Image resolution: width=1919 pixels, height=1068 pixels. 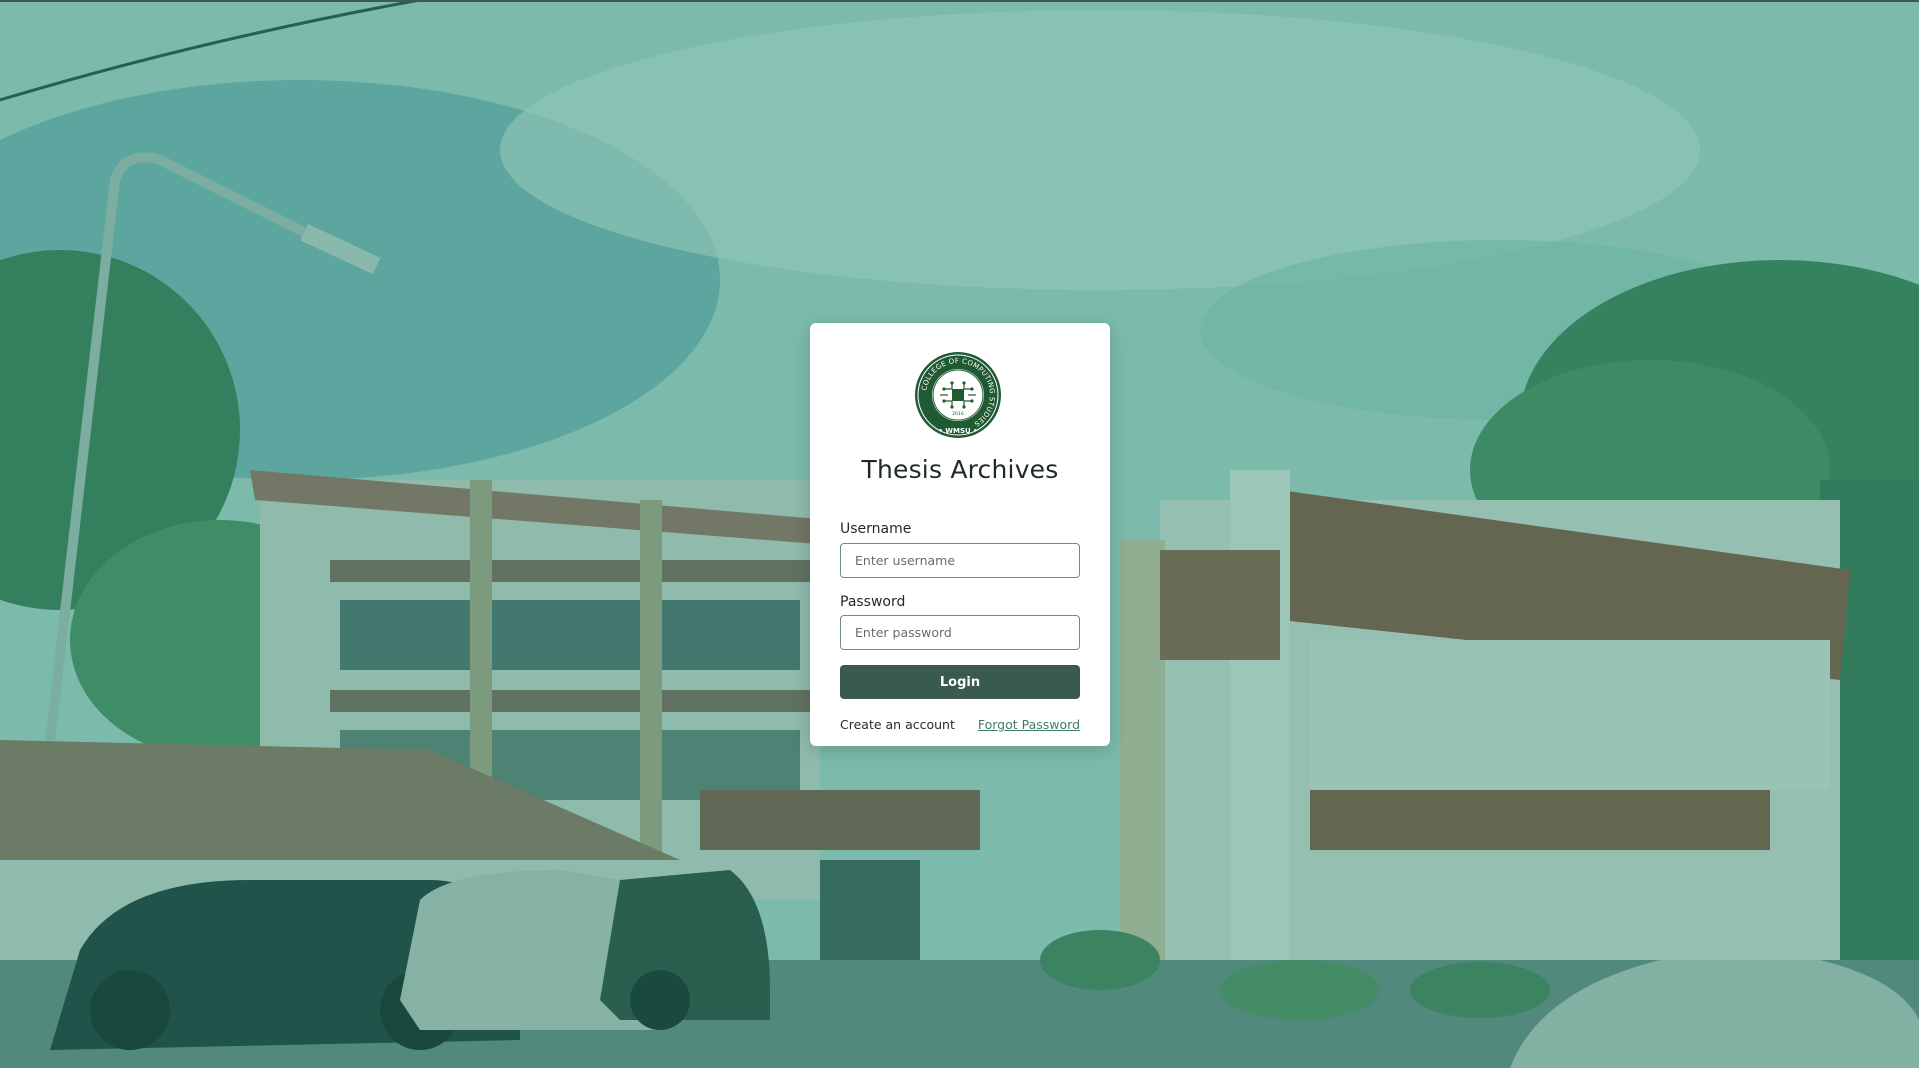 I want to click on password-input, so click(x=960, y=632).